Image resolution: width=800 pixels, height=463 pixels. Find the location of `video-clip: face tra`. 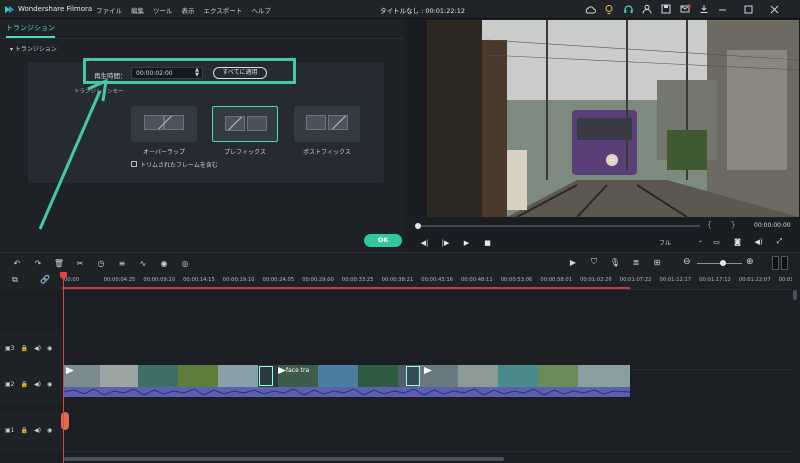

video-clip: face tra is located at coordinates (347, 384).